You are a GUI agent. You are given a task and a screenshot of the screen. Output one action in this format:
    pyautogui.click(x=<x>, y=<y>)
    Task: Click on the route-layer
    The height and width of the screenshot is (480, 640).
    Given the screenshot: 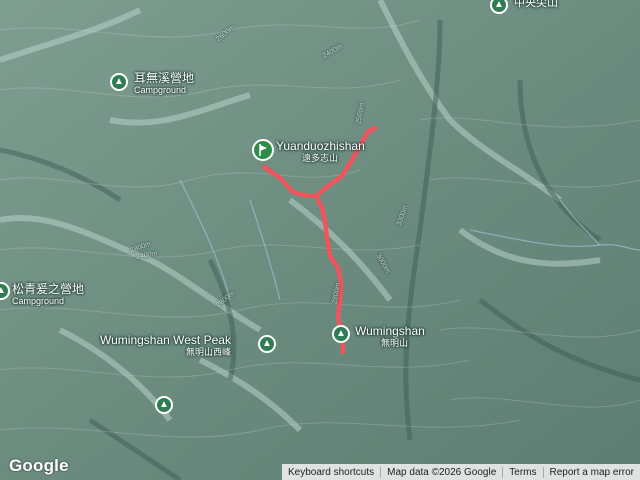 What is the action you would take?
    pyautogui.click(x=319, y=240)
    